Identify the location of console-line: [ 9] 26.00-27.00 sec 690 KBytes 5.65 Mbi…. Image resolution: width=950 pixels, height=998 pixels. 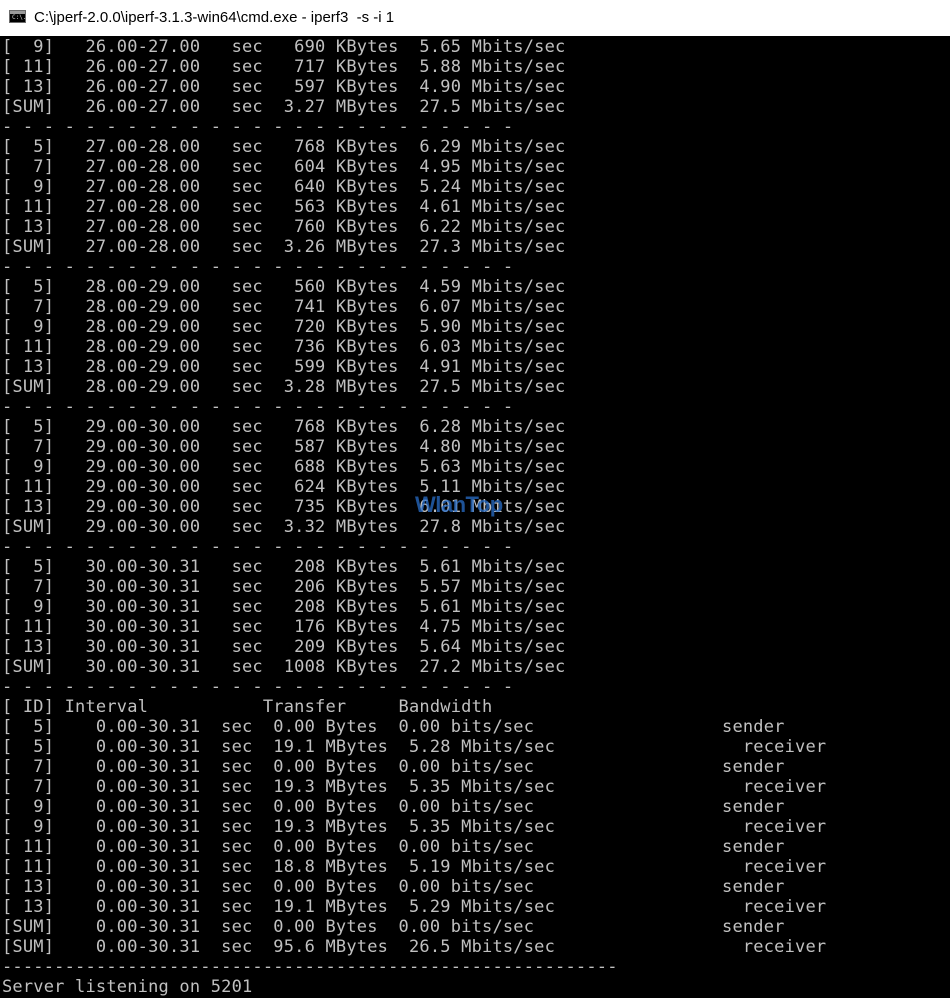
(284, 47).